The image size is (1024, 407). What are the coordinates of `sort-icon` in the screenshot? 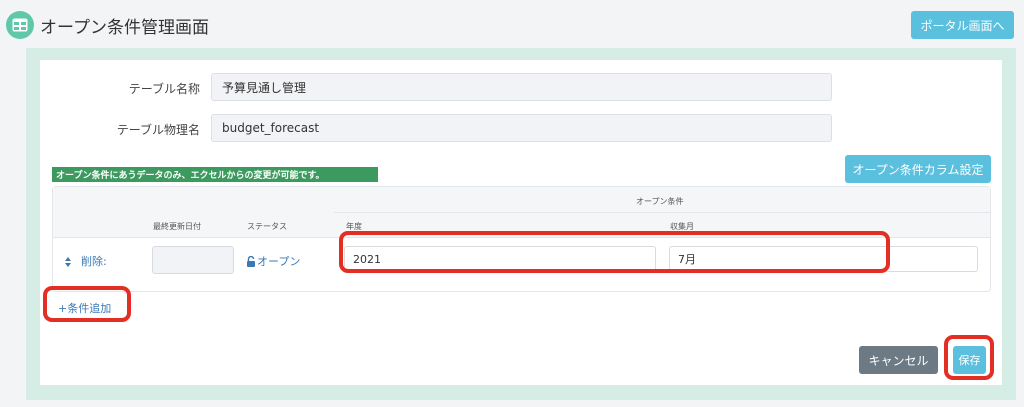 It's located at (68, 260).